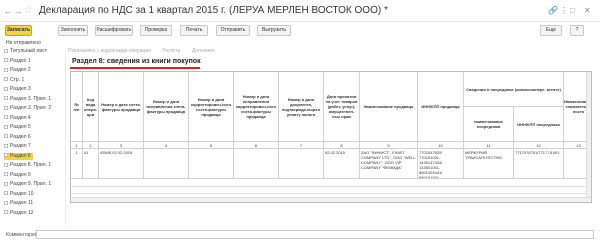 Image resolution: width=600 pixels, height=245 pixels. I want to click on sidebar-item: Раздел 2, so click(17, 70).